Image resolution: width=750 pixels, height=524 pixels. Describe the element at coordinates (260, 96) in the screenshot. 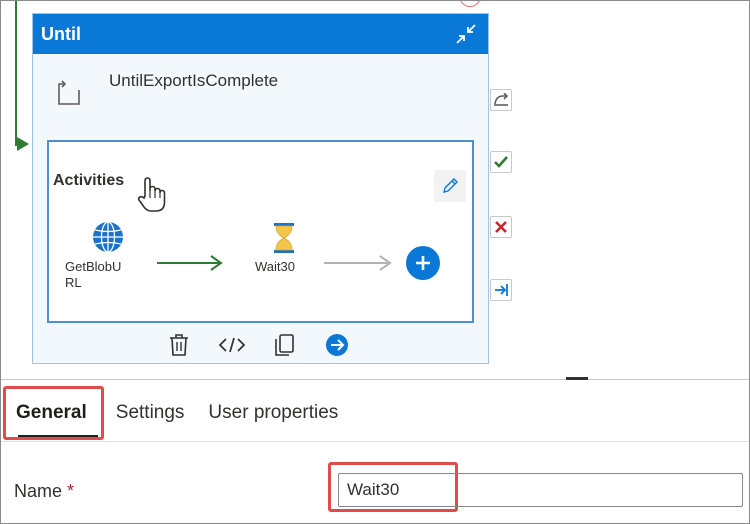

I see `until-summary: UntilExportIsComplete` at that location.